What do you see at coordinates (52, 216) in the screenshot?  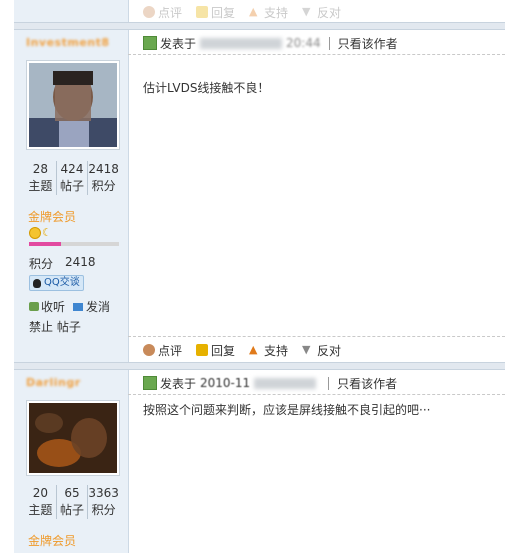 I see `post1-rank: 金牌会员` at bounding box center [52, 216].